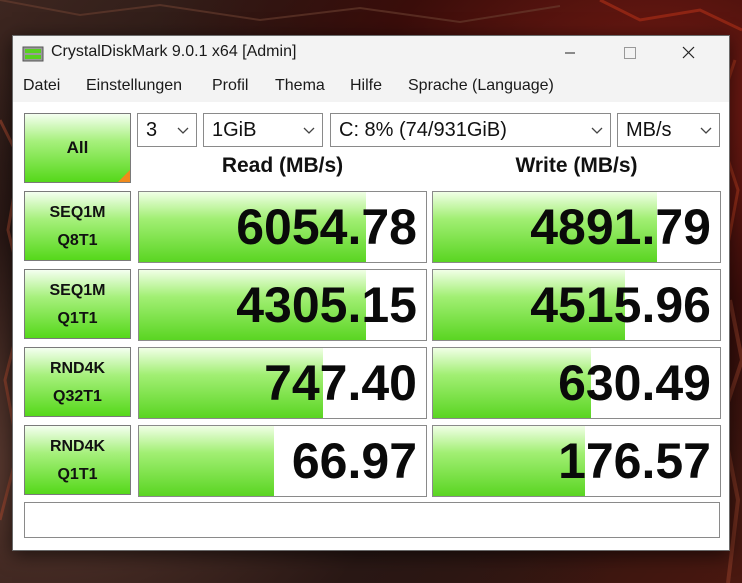 Image resolution: width=742 pixels, height=583 pixels. I want to click on write-header: Write (MB/s), so click(576, 165).